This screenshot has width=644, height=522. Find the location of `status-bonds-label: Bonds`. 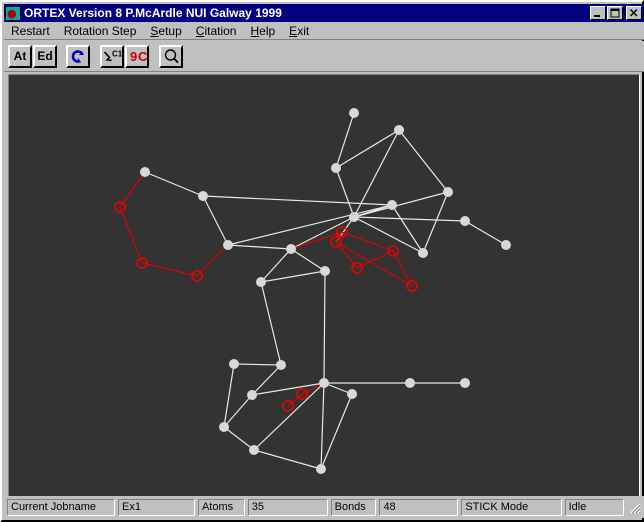

status-bonds-label: Bonds is located at coordinates (353, 507).